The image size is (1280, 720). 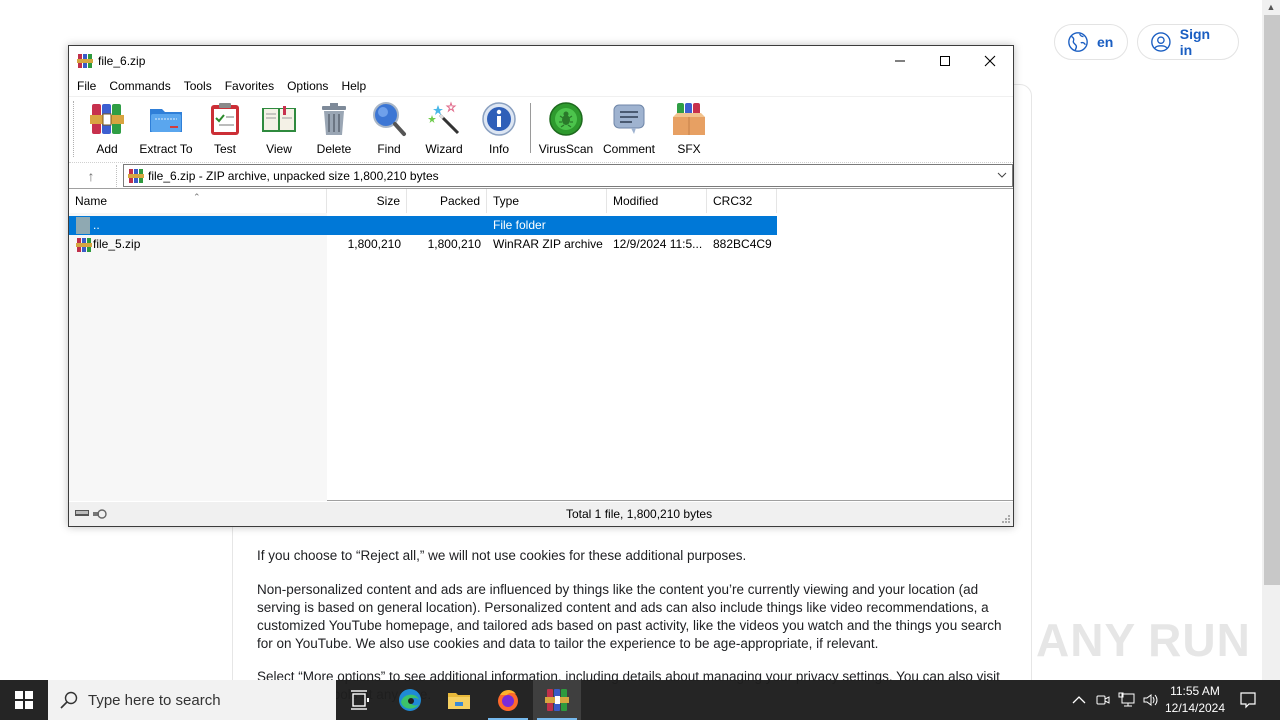 I want to click on test-button: Test, so click(x=225, y=129).